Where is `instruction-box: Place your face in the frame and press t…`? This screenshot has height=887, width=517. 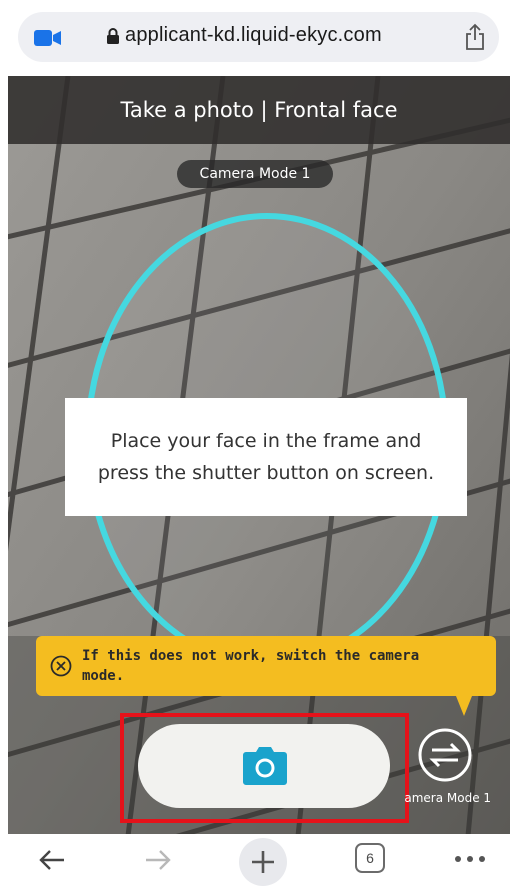 instruction-box: Place your face in the frame and press t… is located at coordinates (266, 457).